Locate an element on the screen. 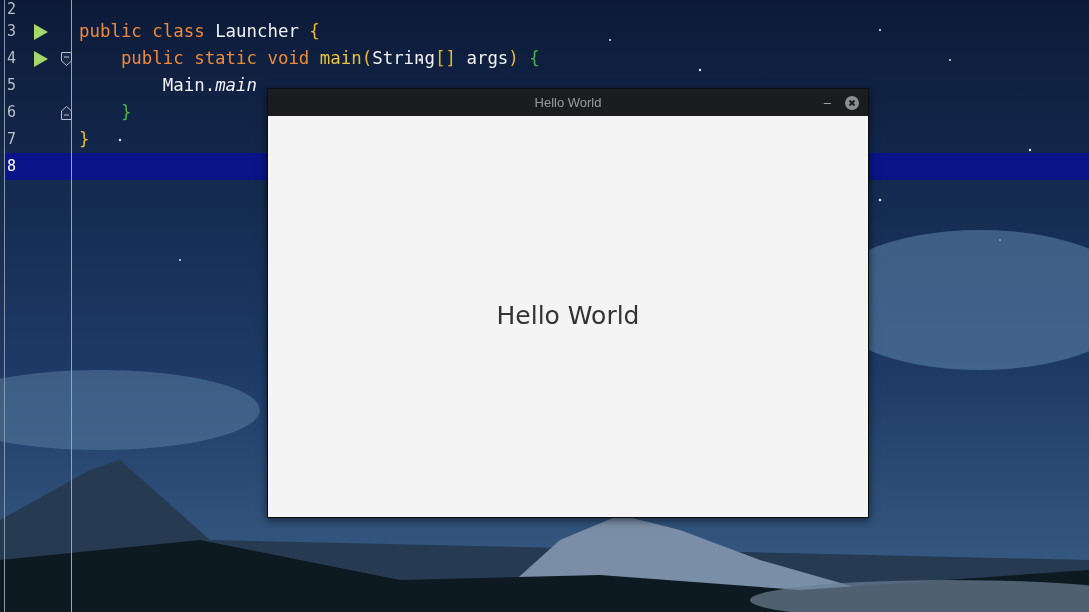  line-number: 4 is located at coordinates (12, 59).